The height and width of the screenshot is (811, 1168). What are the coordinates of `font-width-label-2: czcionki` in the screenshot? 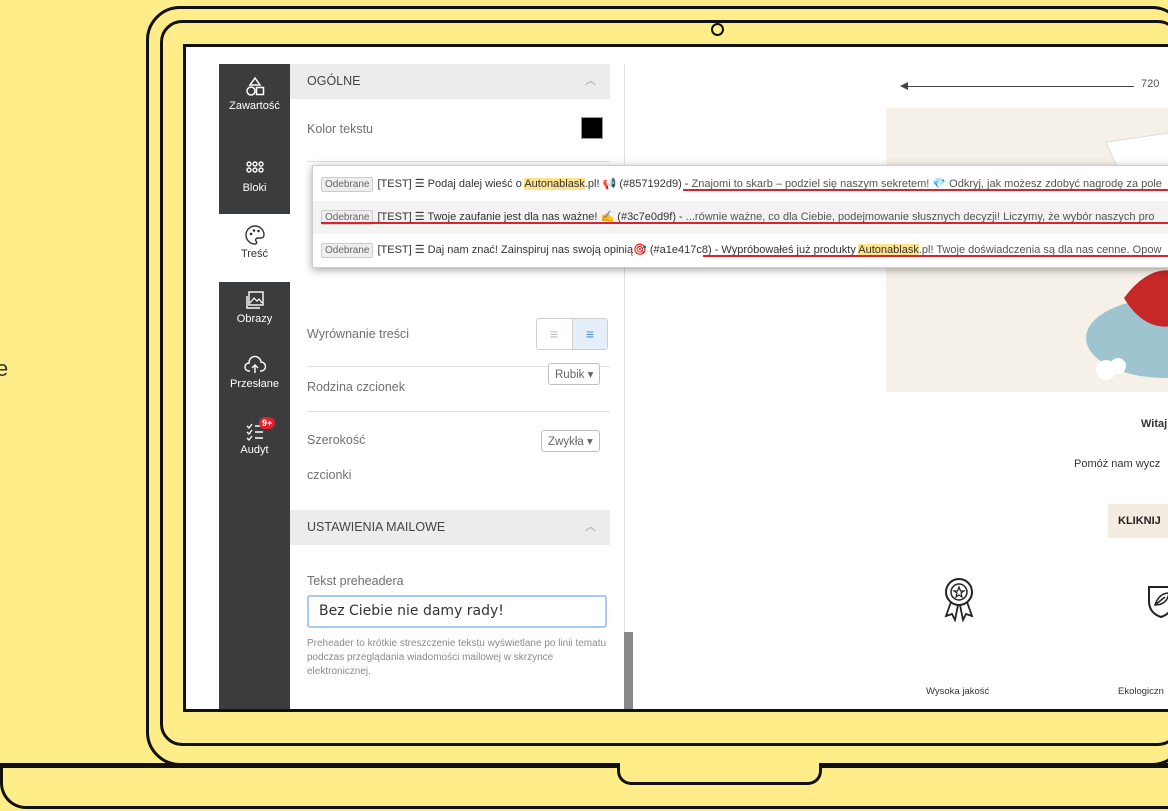 It's located at (329, 475).